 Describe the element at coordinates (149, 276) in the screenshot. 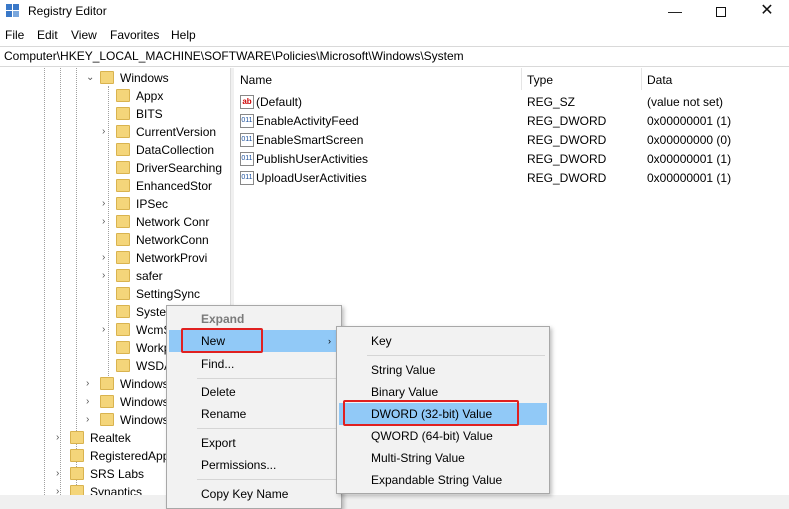

I see `tree-item-label: safer` at that location.